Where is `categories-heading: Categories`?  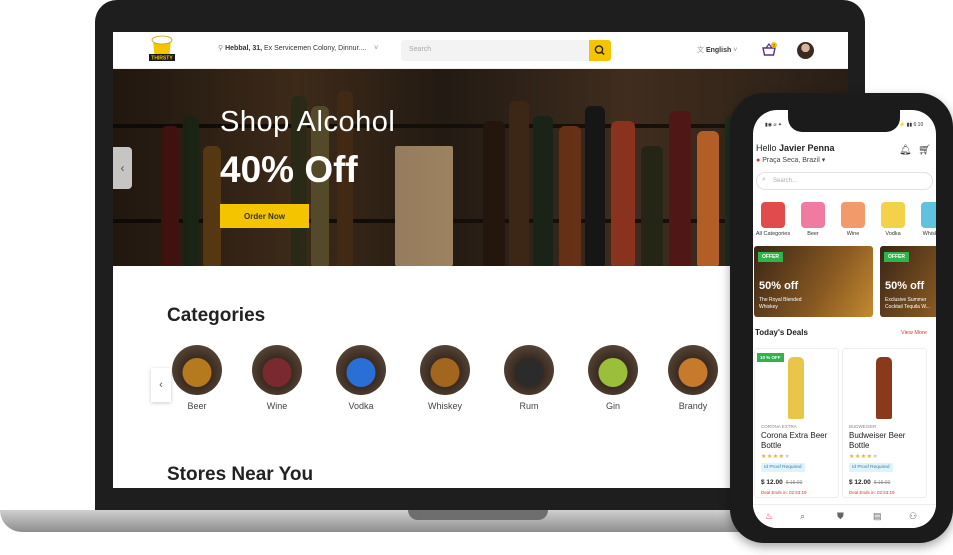
categories-heading: Categories is located at coordinates (216, 315).